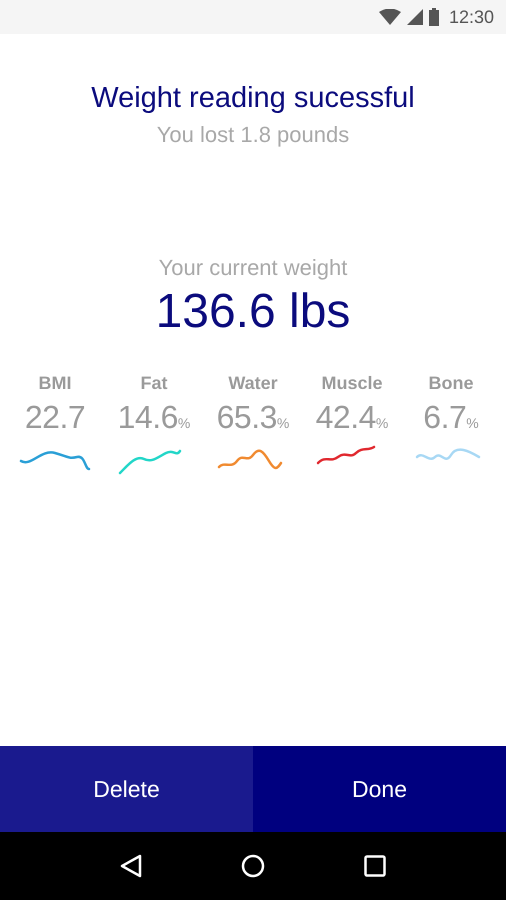 The image size is (506, 900). I want to click on weight-value: 136.6 lbs, so click(253, 312).